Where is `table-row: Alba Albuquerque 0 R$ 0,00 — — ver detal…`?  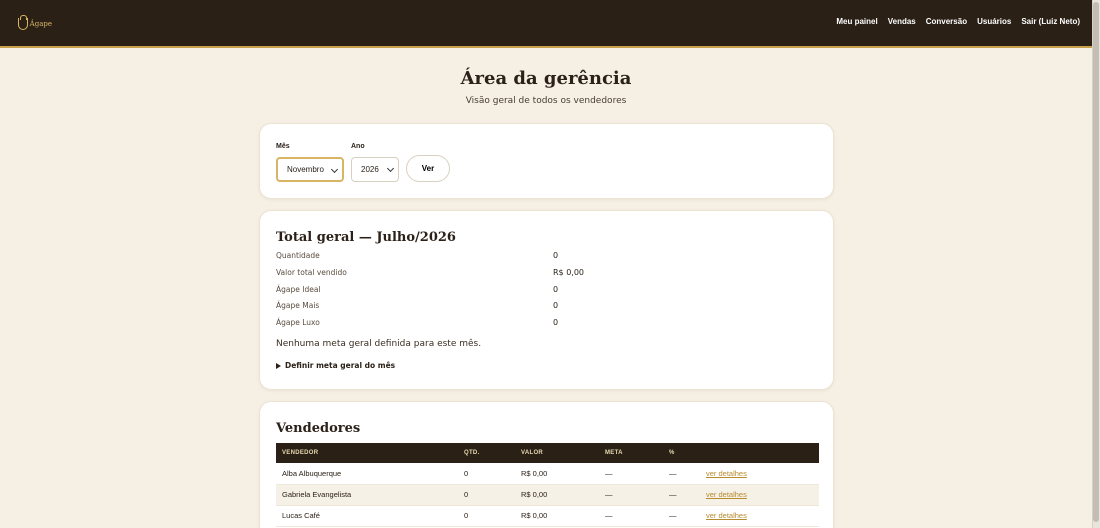
table-row: Alba Albuquerque 0 R$ 0,00 — — ver detal… is located at coordinates (547, 473).